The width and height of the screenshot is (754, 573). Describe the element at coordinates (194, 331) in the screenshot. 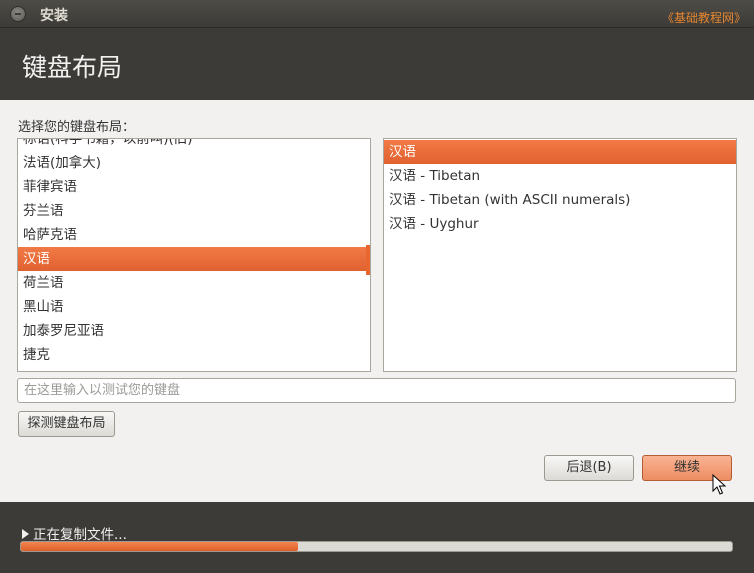

I see `list-item: 加泰罗尼亚语` at that location.